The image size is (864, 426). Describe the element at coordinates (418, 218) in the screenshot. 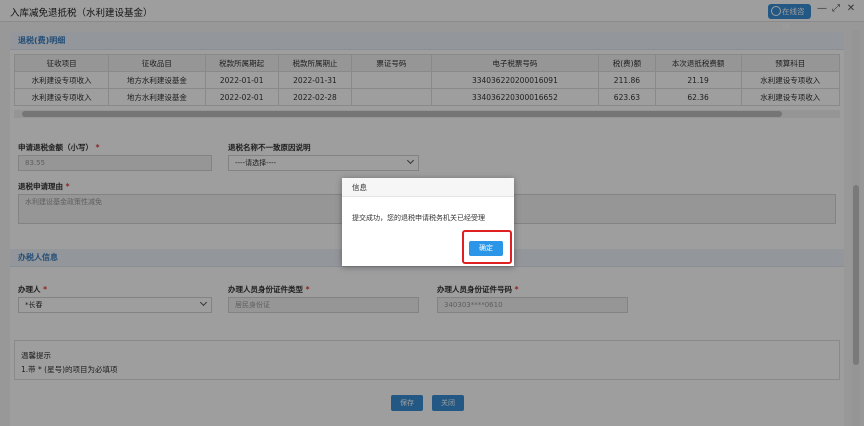

I see `dialog-message: 提交成功，您的退税申请税务机关已经受理` at that location.